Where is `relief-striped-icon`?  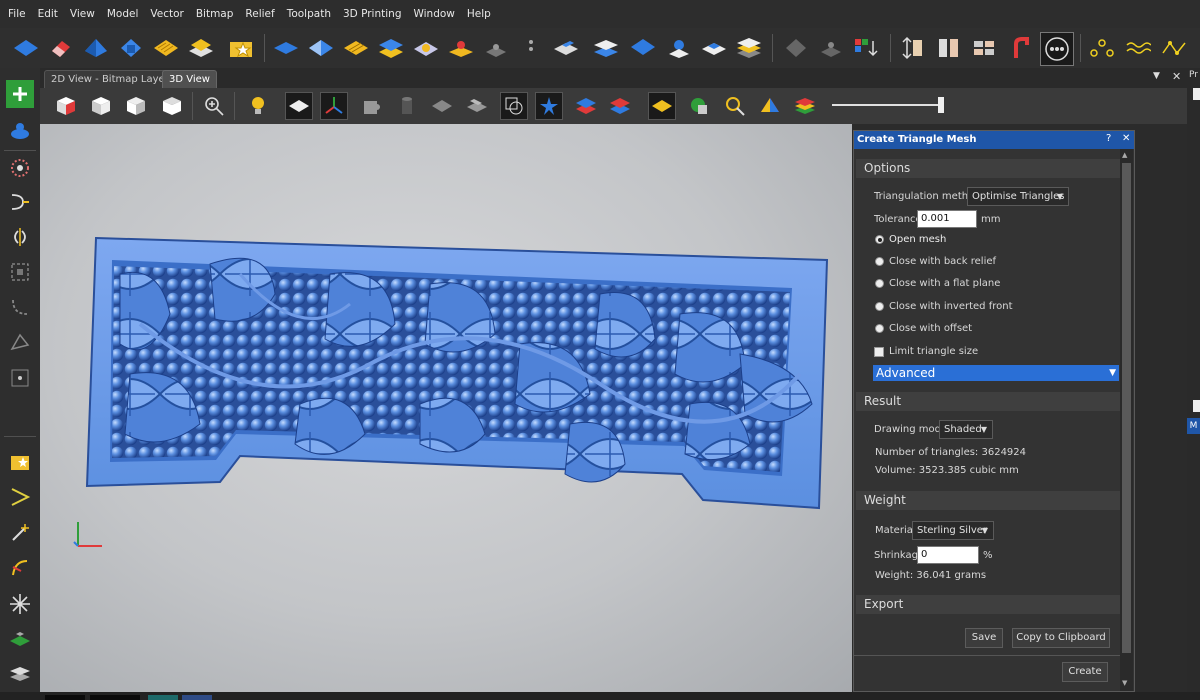 relief-striped-icon is located at coordinates (356, 48).